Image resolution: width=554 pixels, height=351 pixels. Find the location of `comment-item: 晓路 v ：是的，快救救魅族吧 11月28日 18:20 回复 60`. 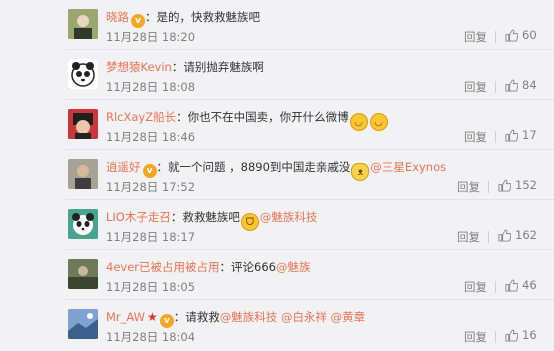

comment-item: 晓路 v ：是的，快救救魅族吧 11月28日 18:20 回复 60 is located at coordinates (277, 25).